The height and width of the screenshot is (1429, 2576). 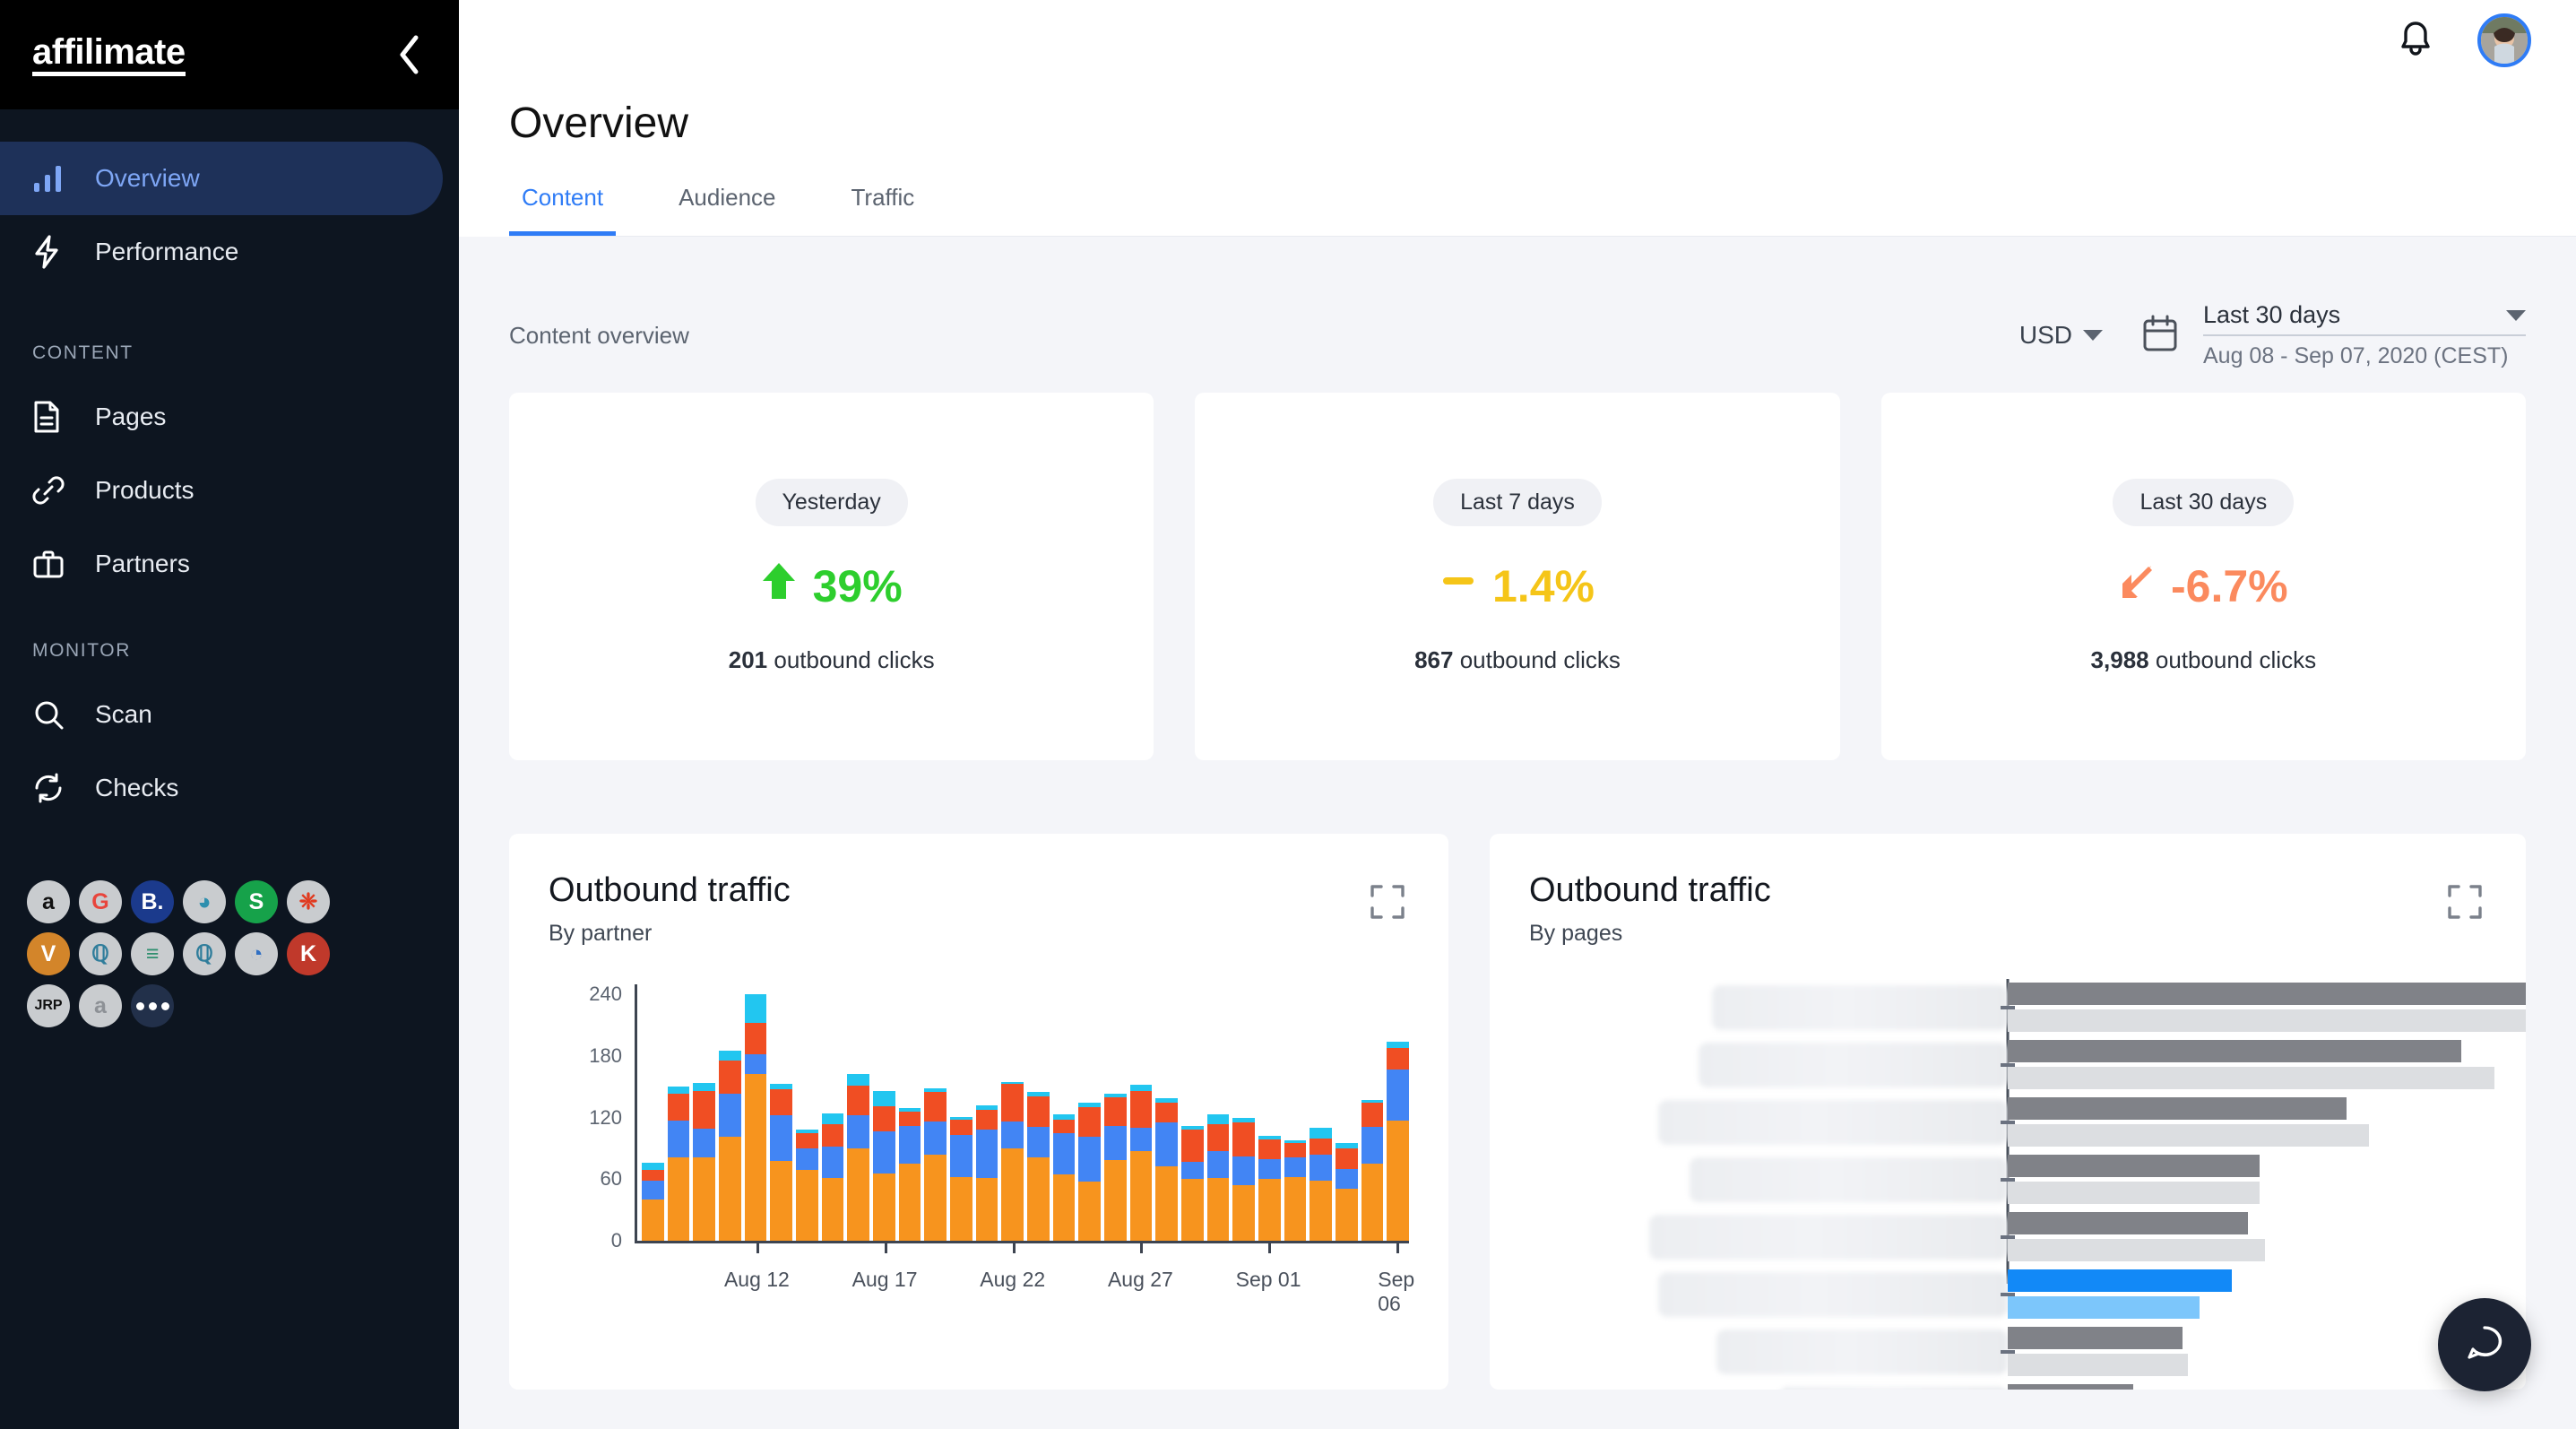 What do you see at coordinates (100, 954) in the screenshot?
I see `q-partner-icon: ℚ` at bounding box center [100, 954].